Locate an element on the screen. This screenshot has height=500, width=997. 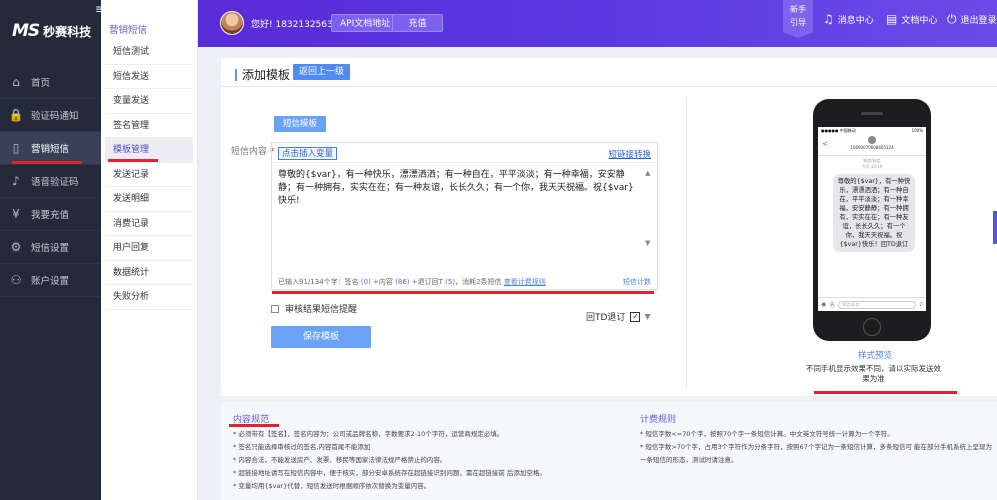
short-link-button: 短链接转换 is located at coordinates (629, 154).